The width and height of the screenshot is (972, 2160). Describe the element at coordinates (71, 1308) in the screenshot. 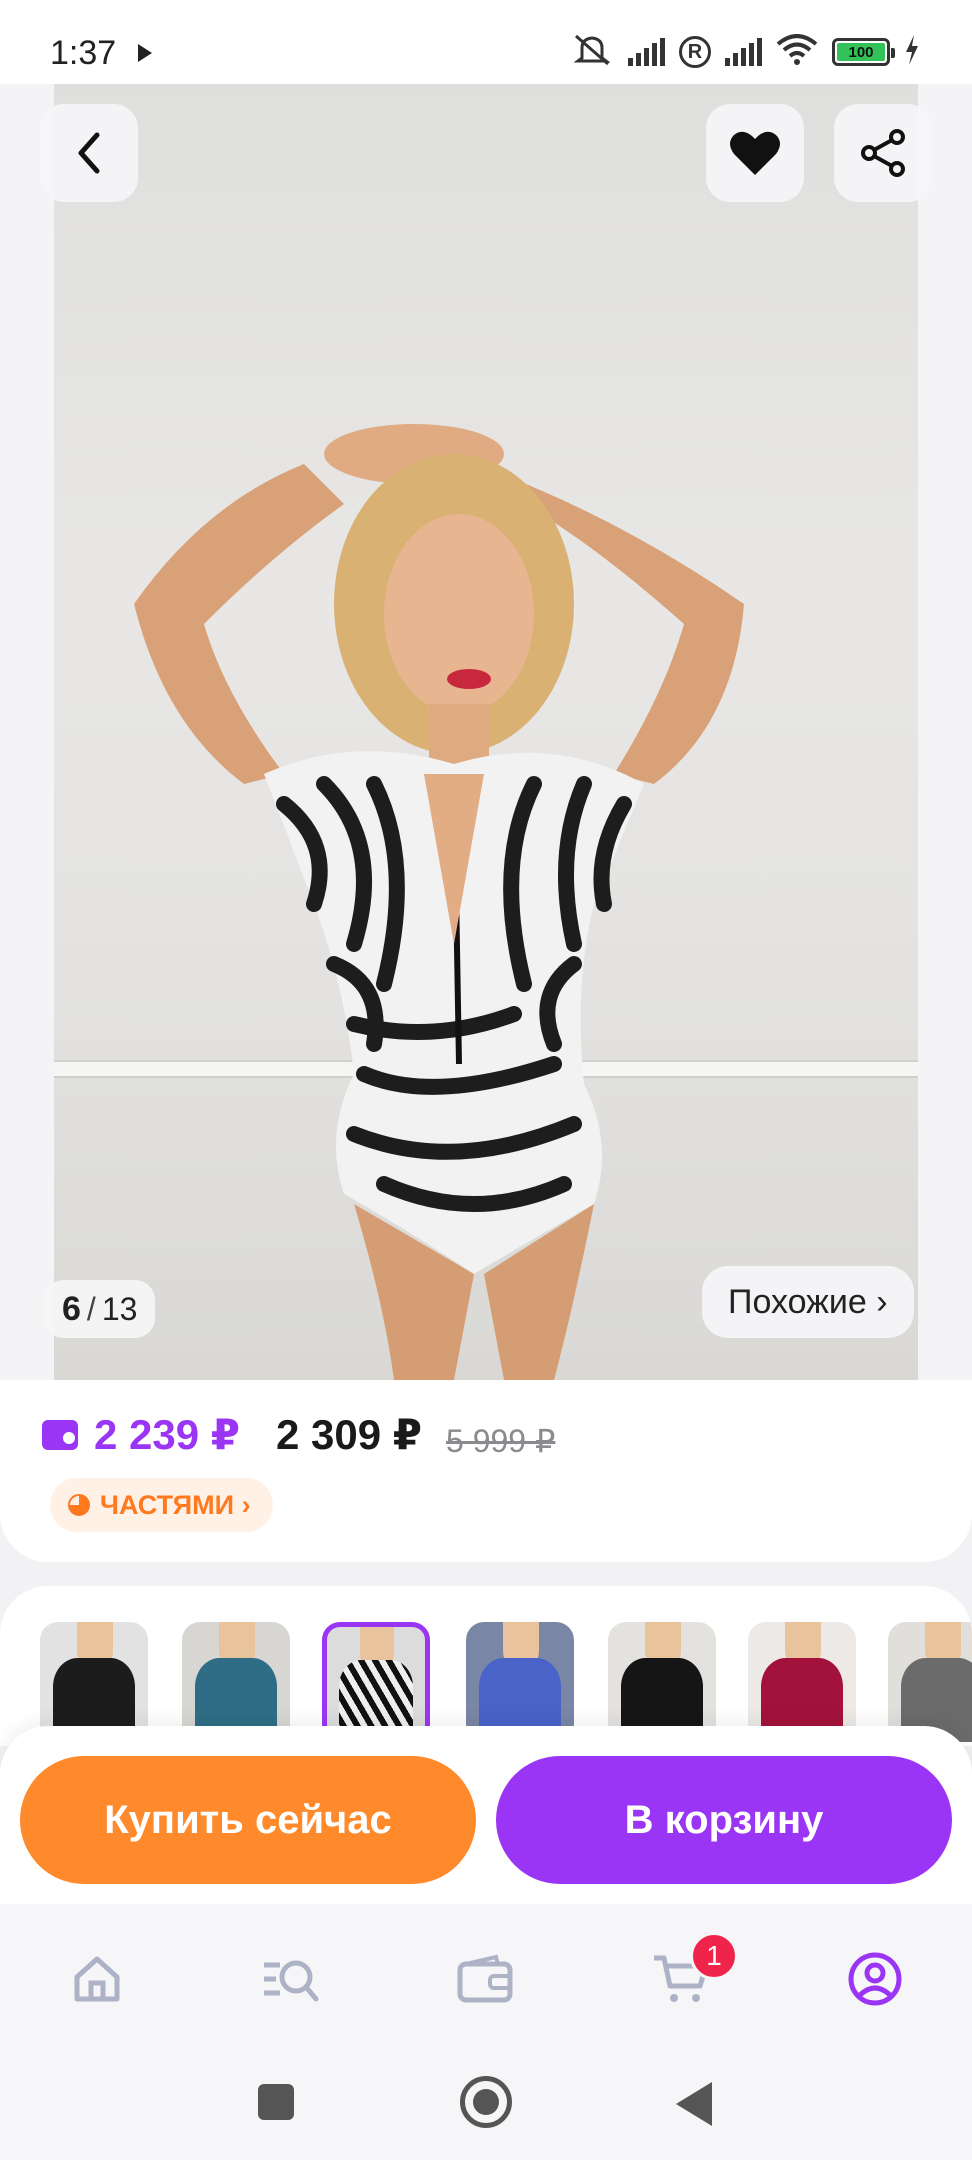

I see `image-current-index: 6` at that location.